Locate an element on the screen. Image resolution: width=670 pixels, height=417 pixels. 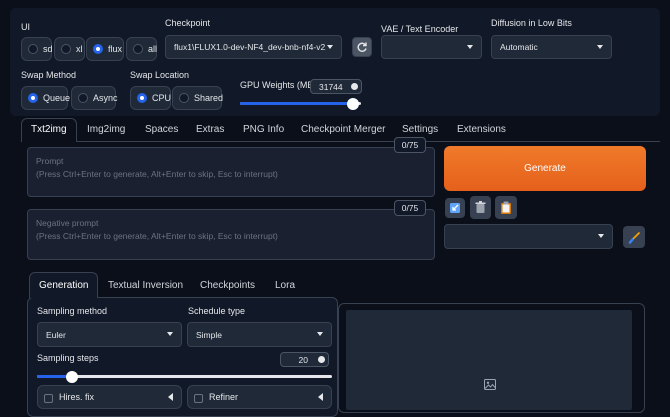
ui-option-sd: sd is located at coordinates (37, 49).